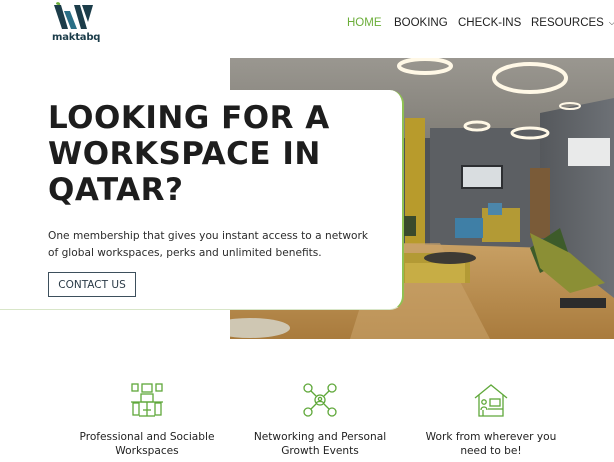 The width and height of the screenshot is (614, 462). I want to click on feature-remote-work-label: Work from wherever you need to be!, so click(491, 444).